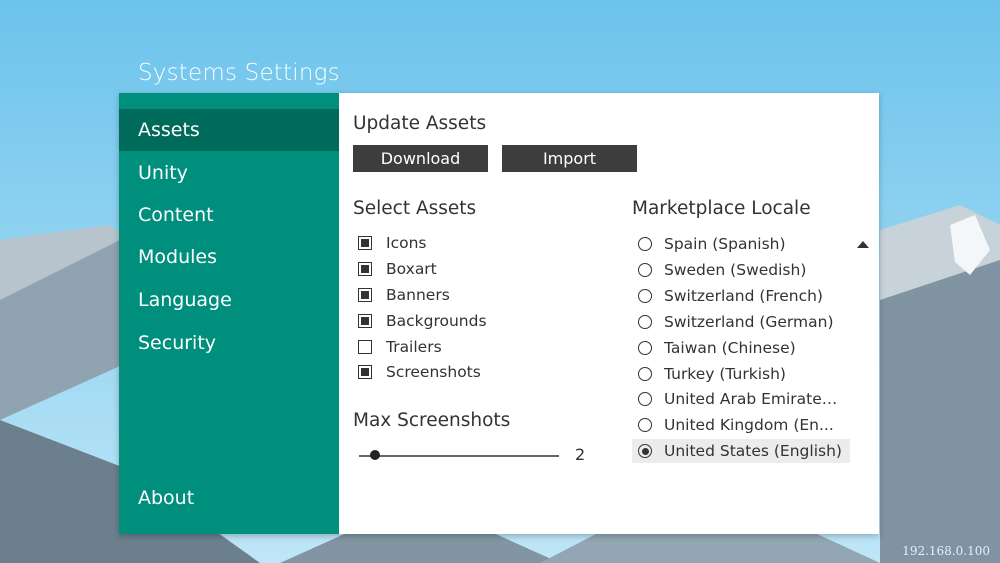 The height and width of the screenshot is (563, 1000). Describe the element at coordinates (229, 215) in the screenshot. I see `sidebar-item-content: Content` at that location.